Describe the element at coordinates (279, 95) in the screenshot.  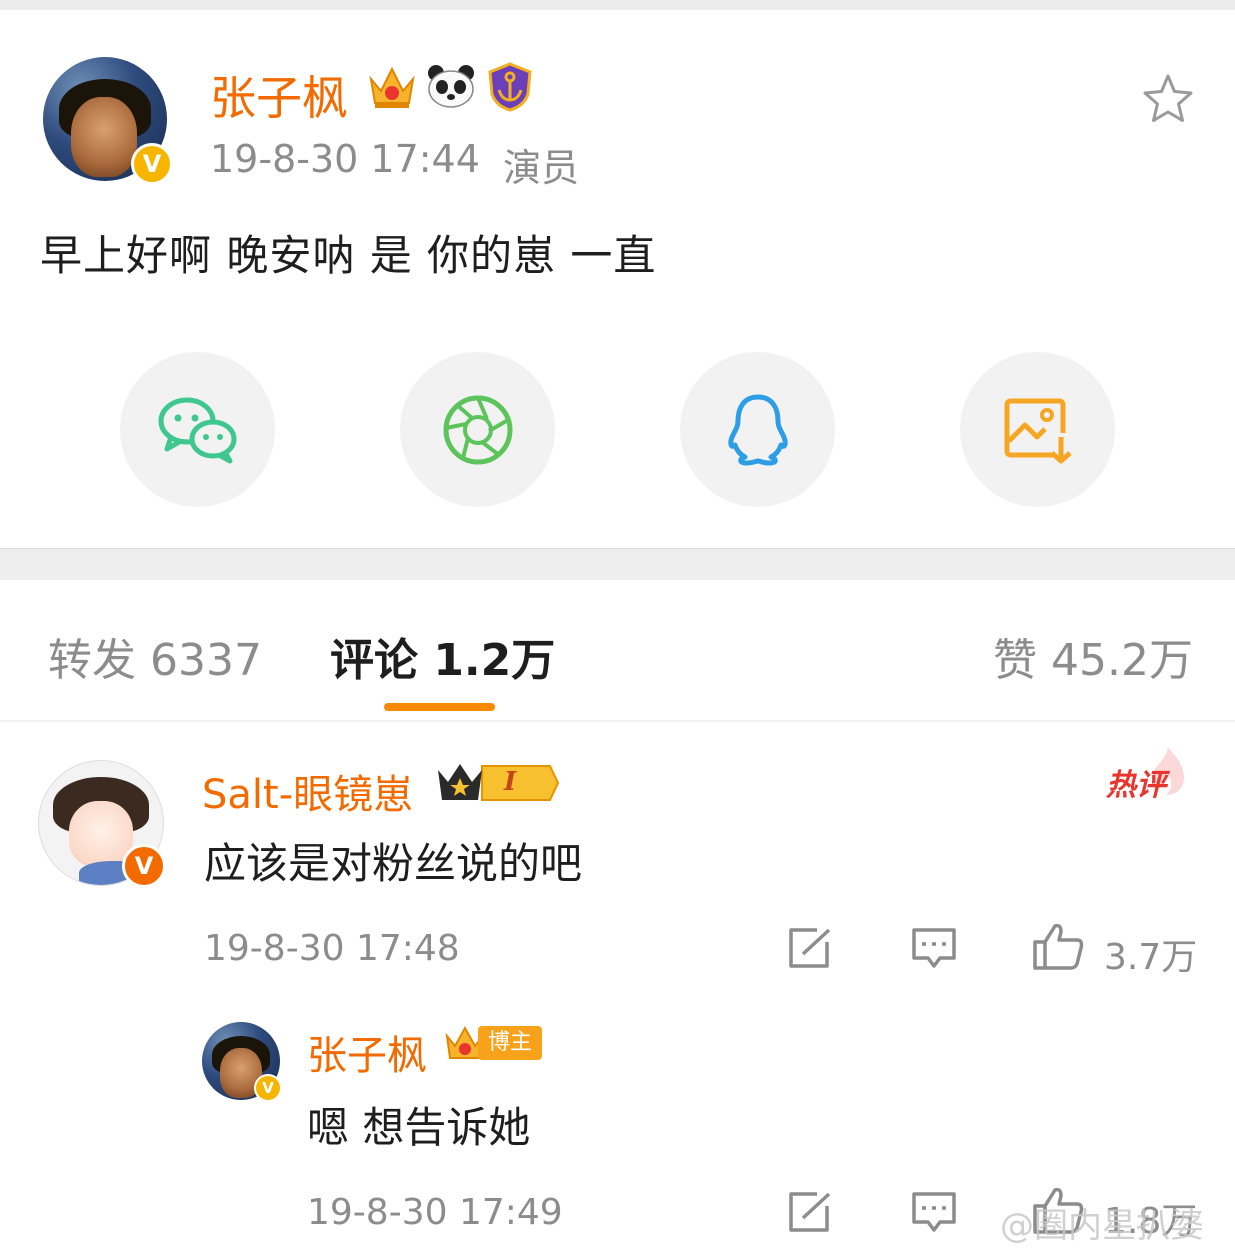
I see `post-author-name: 张子枫` at that location.